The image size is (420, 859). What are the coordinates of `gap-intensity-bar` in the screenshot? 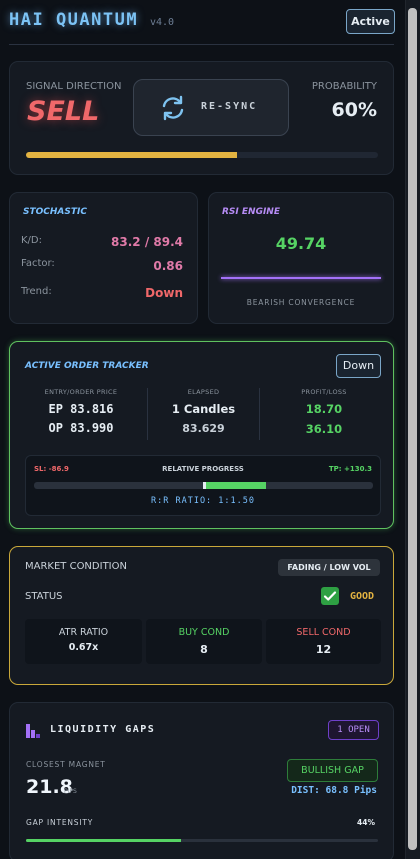 It's located at (202, 840).